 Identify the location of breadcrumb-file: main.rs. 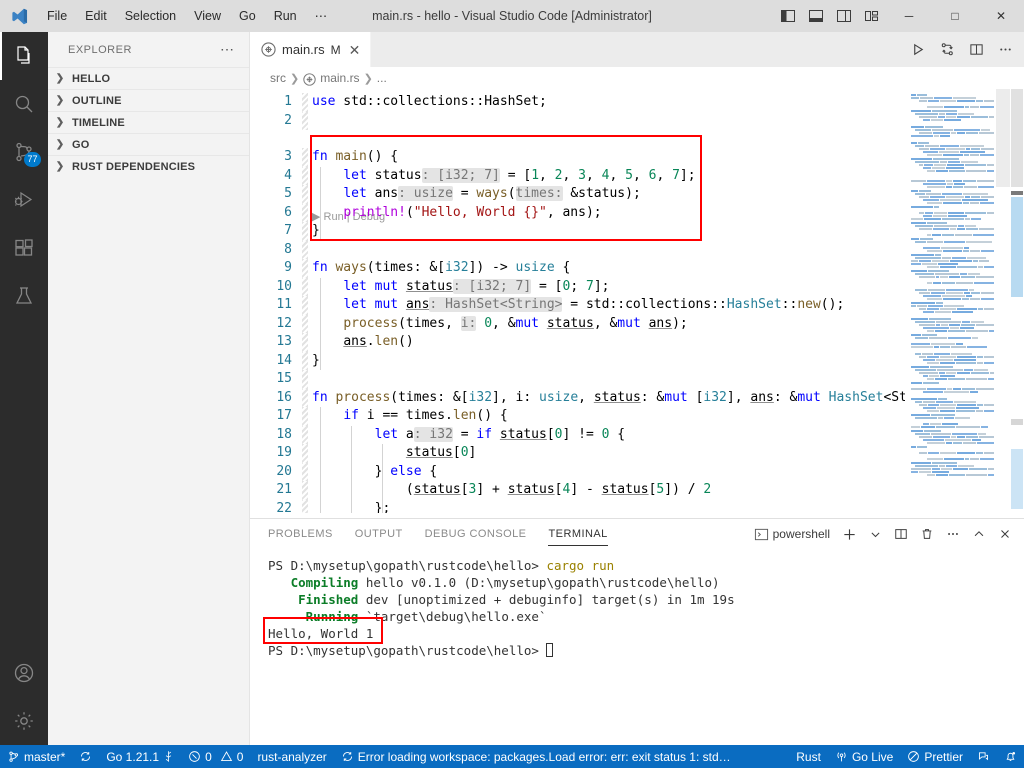
(339, 78).